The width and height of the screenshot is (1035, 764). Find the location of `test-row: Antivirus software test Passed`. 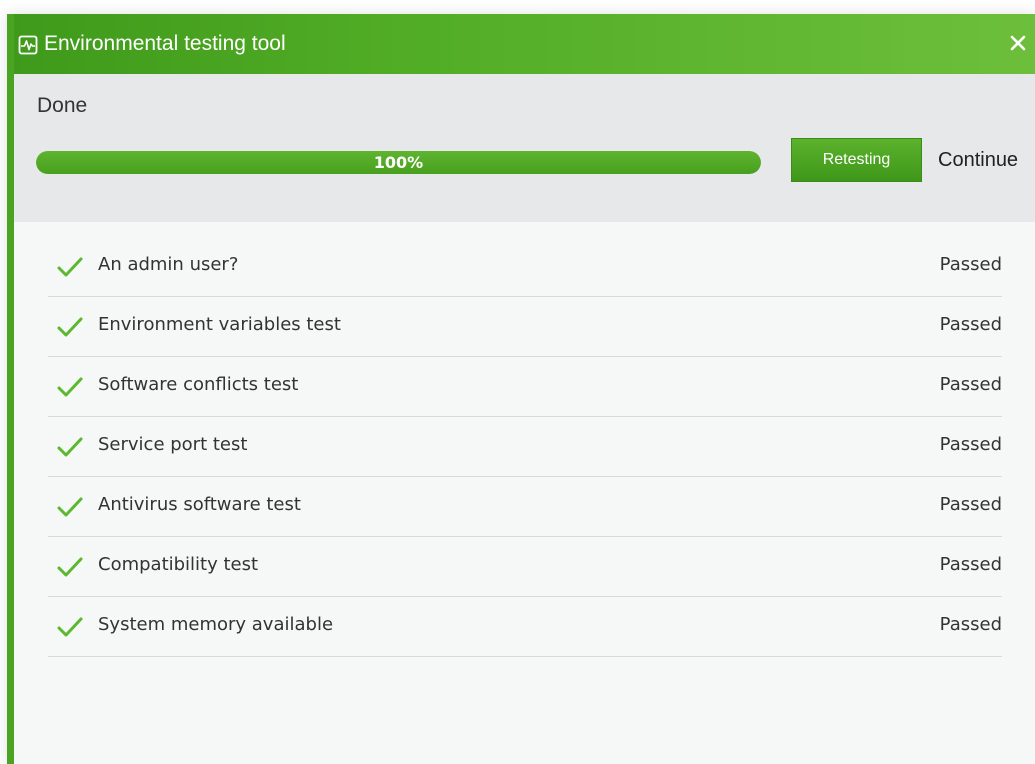

test-row: Antivirus software test Passed is located at coordinates (525, 507).